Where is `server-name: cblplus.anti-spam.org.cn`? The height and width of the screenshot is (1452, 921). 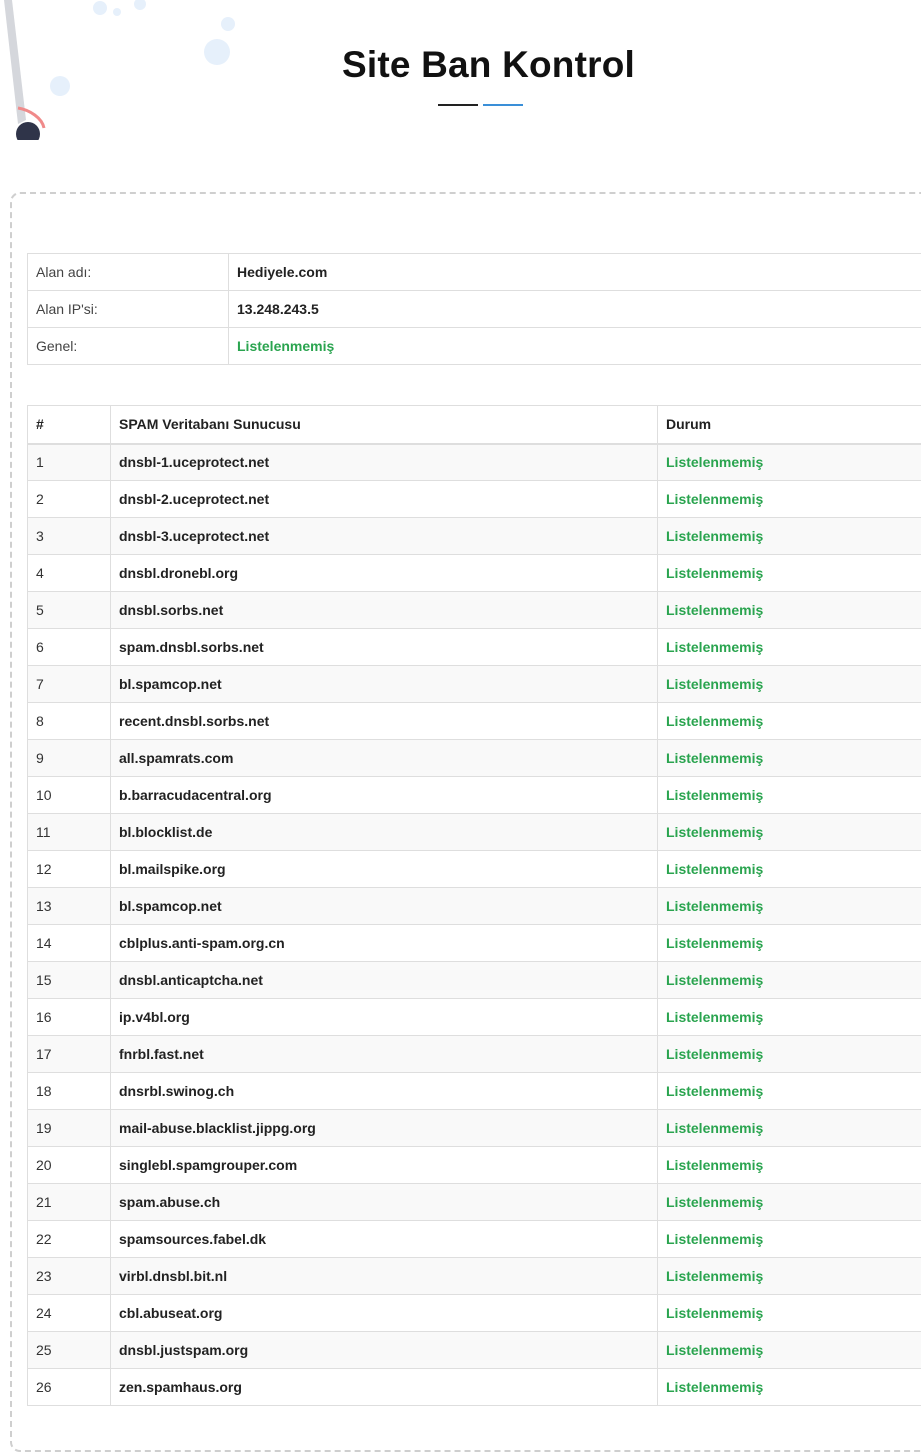
server-name: cblplus.anti-spam.org.cn is located at coordinates (384, 943).